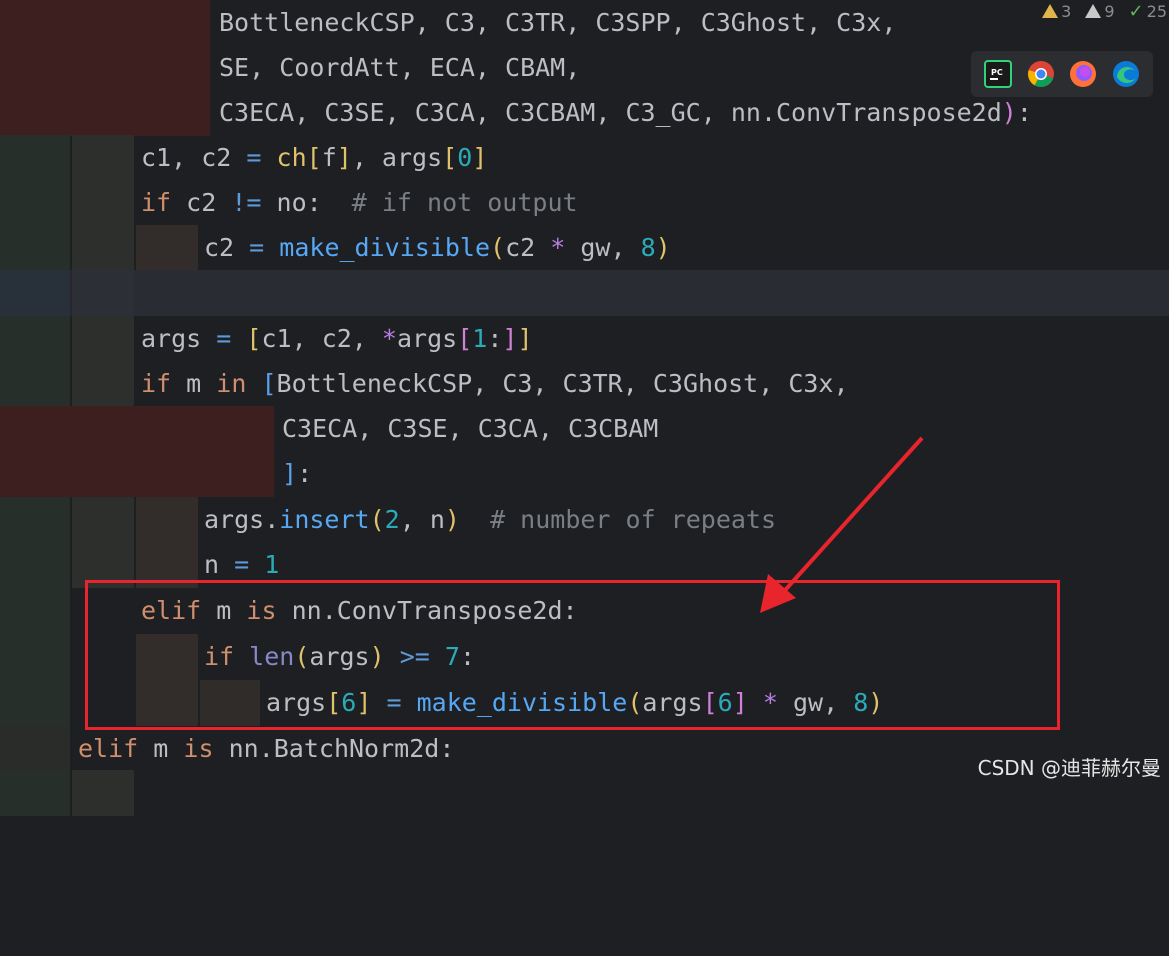 This screenshot has width=1169, height=956. What do you see at coordinates (584, 611) in the screenshot?
I see `code-line-14: elif m is nn.ConvTranspose2d:` at bounding box center [584, 611].